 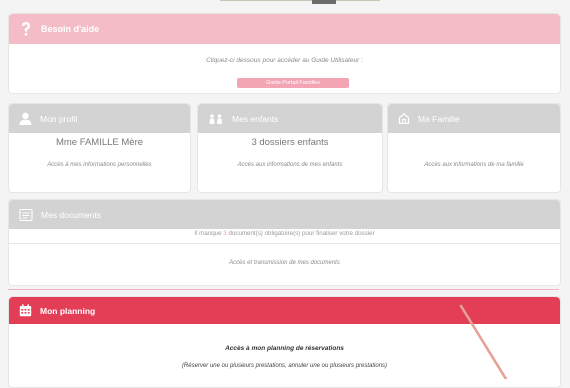 I want to click on annotation-arrow, so click(x=483, y=341).